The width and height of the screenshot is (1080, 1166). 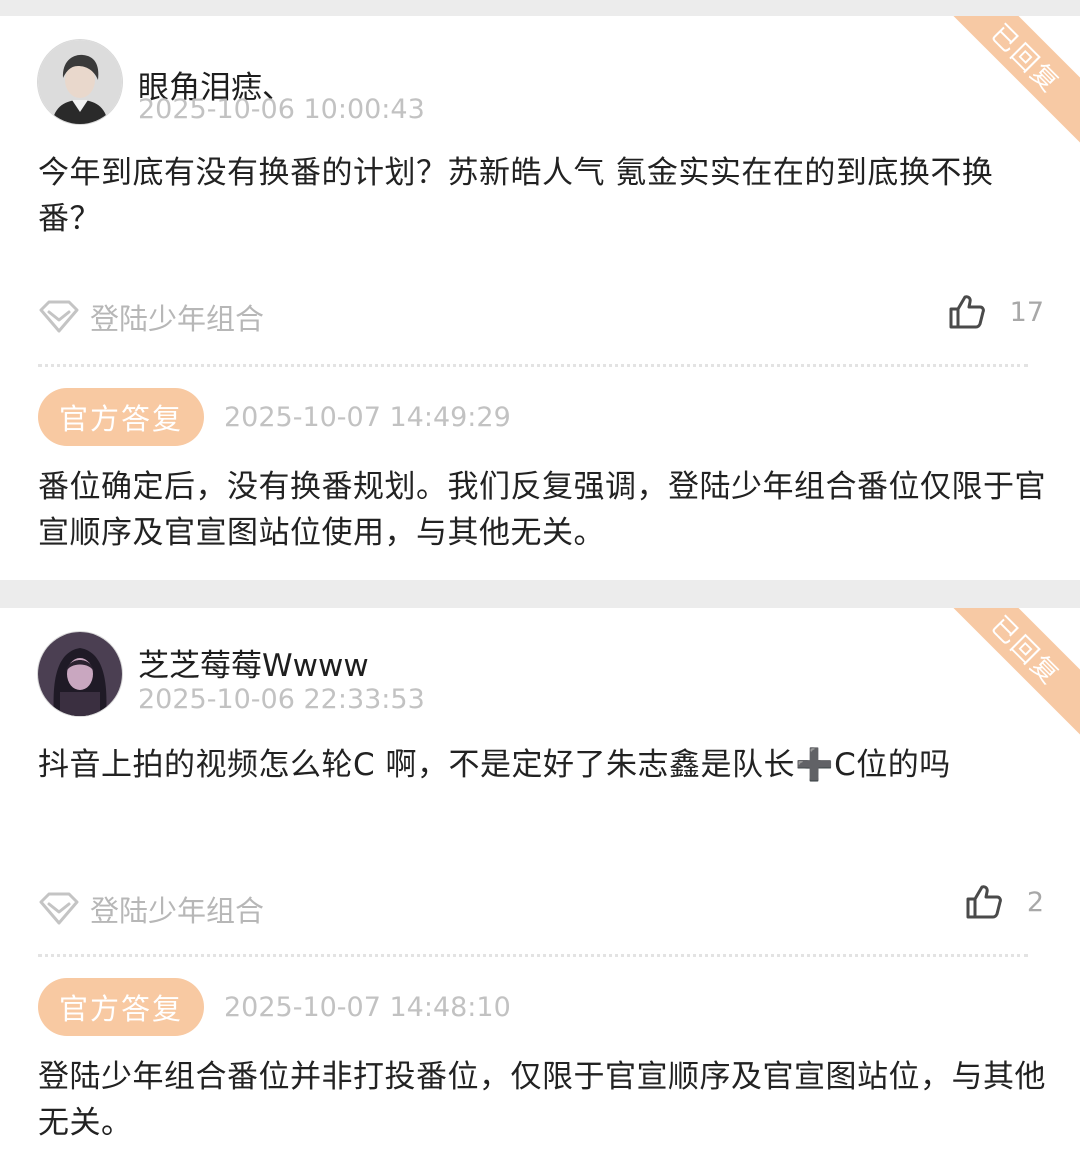 I want to click on like-count: 2, so click(x=1035, y=902).